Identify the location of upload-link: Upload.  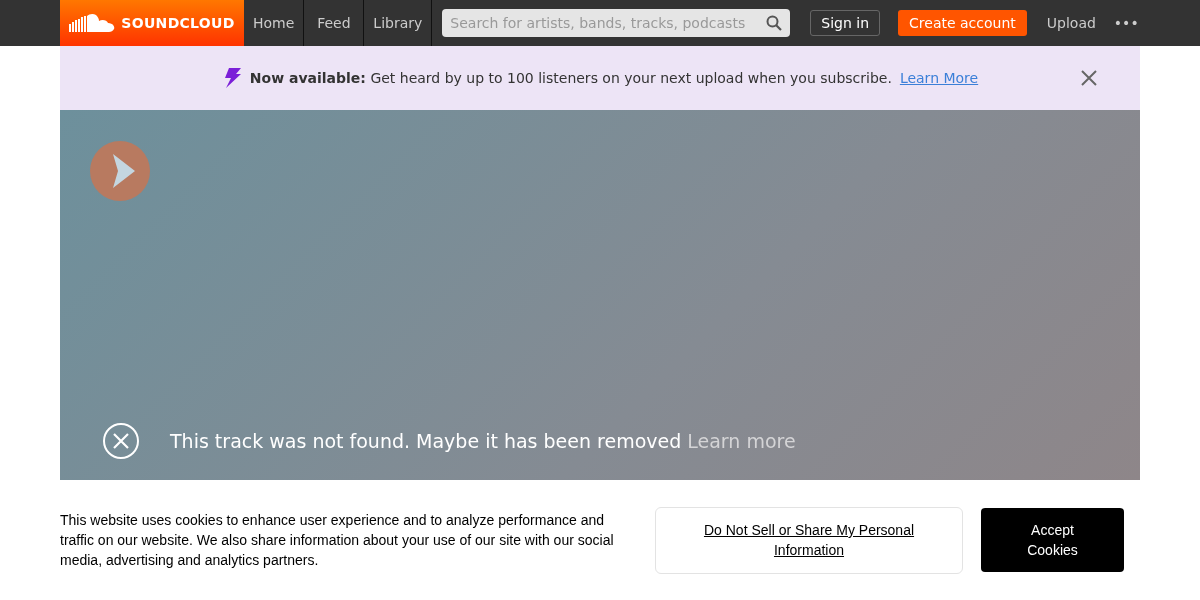
(1071, 23).